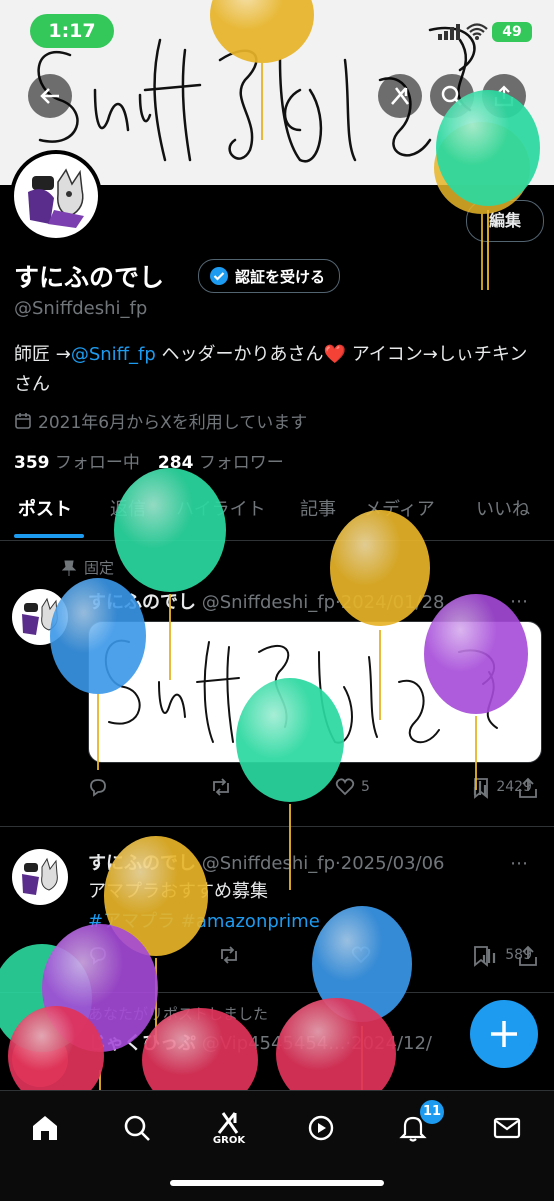  I want to click on bio-prefix: 師匠 →, so click(42, 354).